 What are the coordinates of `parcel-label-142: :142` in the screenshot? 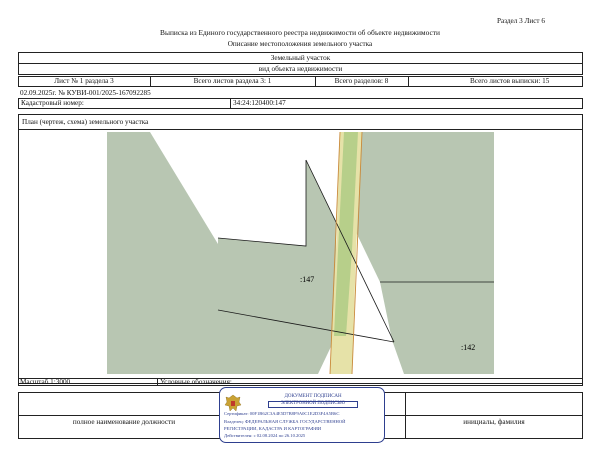 It's located at (468, 347).